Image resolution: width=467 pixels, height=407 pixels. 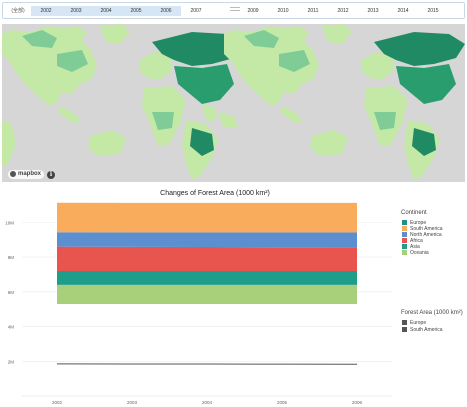 What do you see at coordinates (373, 11) in the screenshot?
I see `year-filter-2013: 2013` at bounding box center [373, 11].